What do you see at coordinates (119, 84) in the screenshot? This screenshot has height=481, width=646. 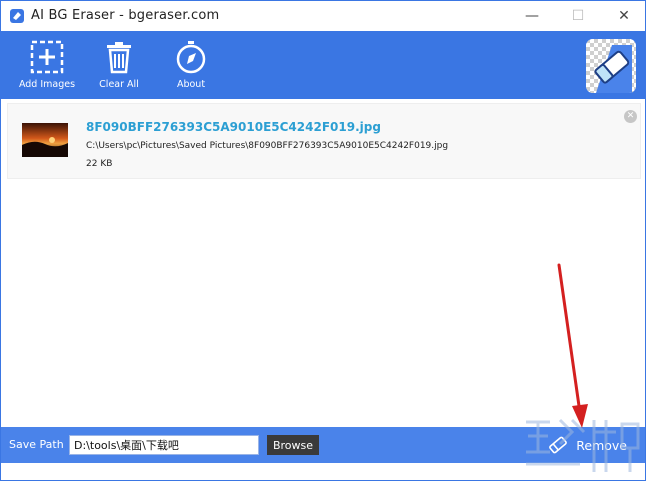 I see `clear-all-label: Clear All` at bounding box center [119, 84].